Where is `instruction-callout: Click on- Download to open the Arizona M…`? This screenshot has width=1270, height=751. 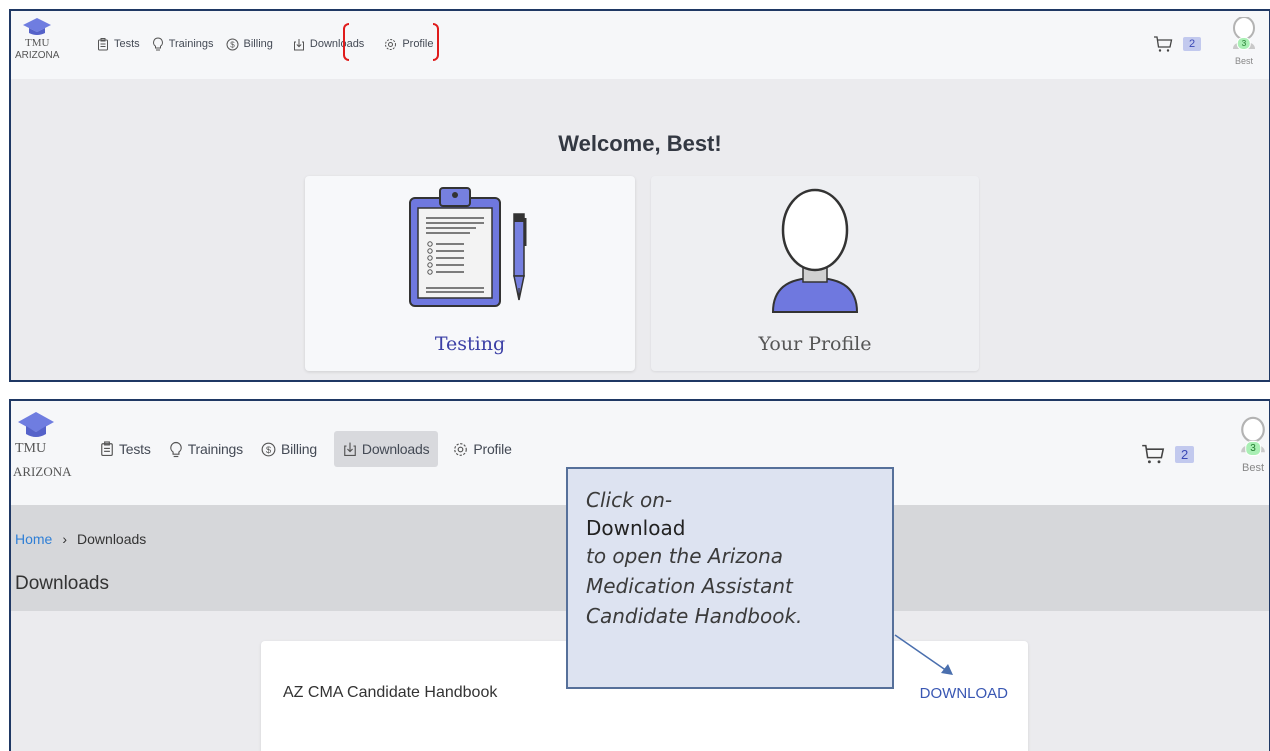
instruction-callout: Click on- Download to open the Arizona M… is located at coordinates (730, 578).